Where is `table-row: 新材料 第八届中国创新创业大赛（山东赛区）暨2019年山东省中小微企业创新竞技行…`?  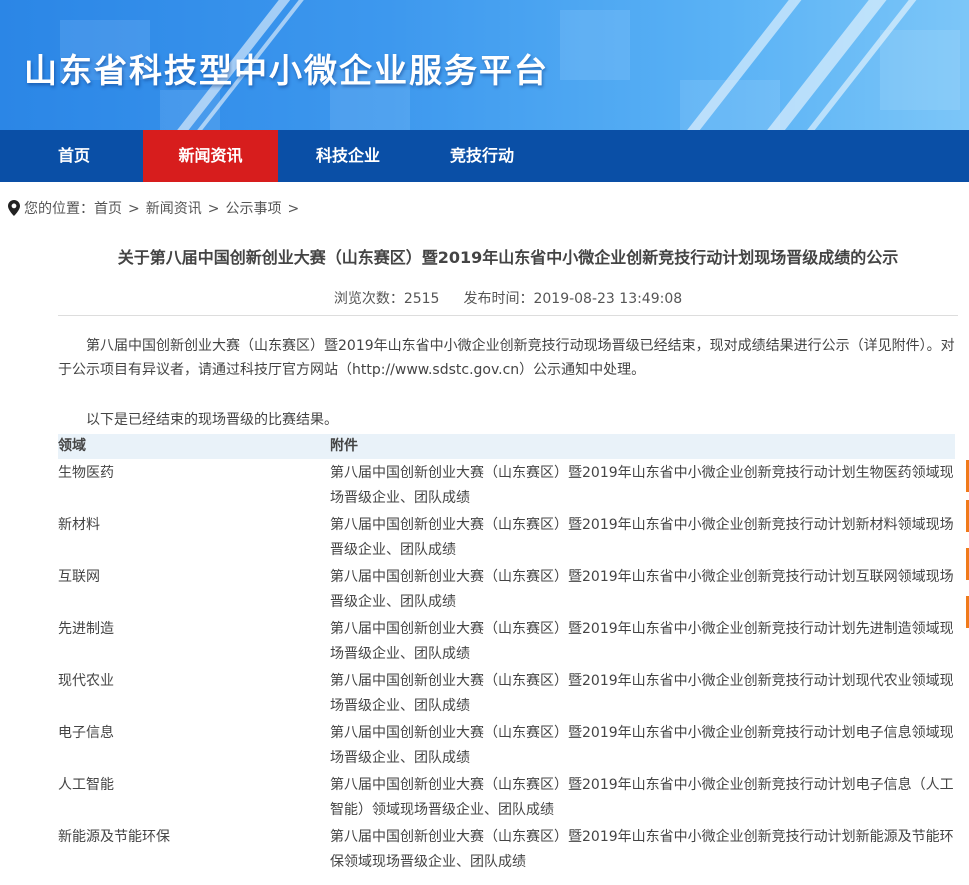
table-row: 新材料 第八届中国创新创业大赛（山东赛区）暨2019年山东省中小微企业创新竞技行… is located at coordinates (506, 537).